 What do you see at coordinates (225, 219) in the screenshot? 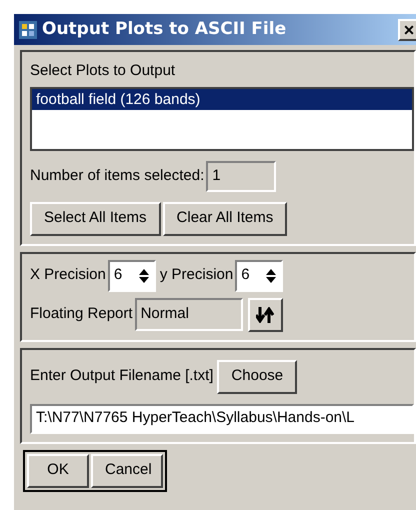
I see `list-action-button: Clear All Items` at bounding box center [225, 219].